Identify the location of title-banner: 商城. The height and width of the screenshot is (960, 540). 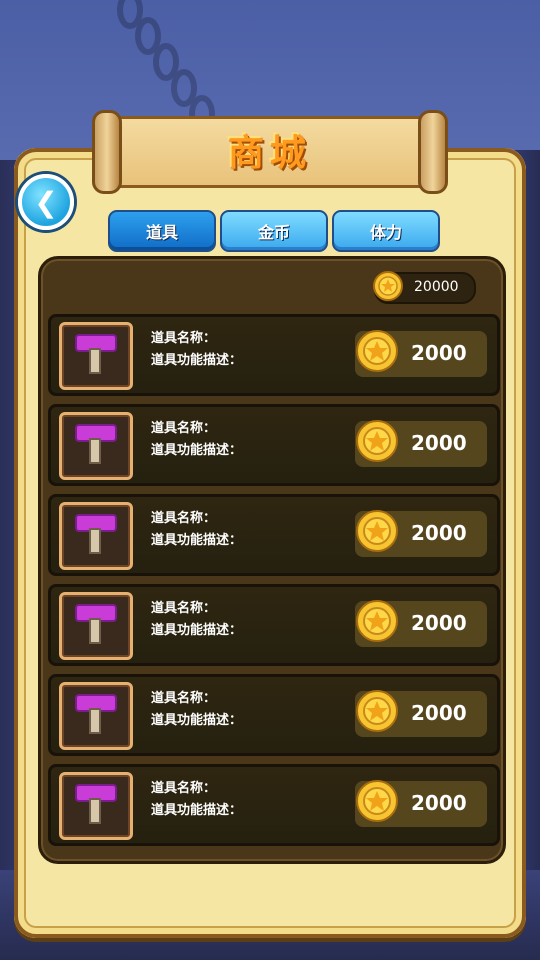
(270, 150).